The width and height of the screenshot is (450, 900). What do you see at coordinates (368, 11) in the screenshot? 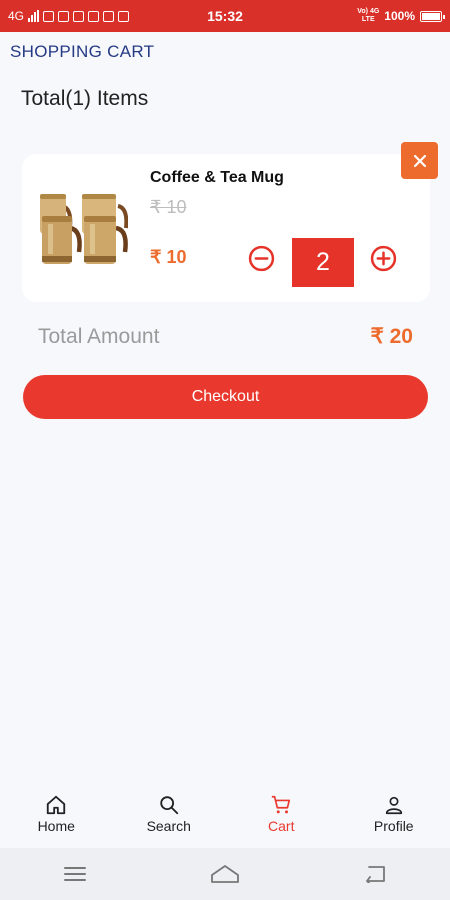
I see `volte-label: Vo) 4G` at bounding box center [368, 11].